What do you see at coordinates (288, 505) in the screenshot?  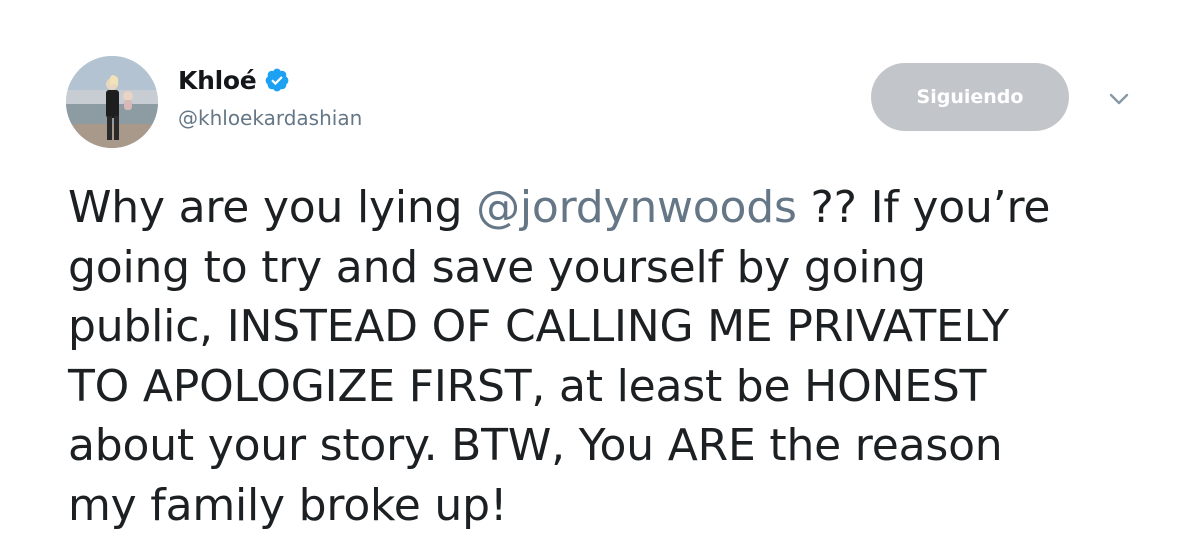 I see `tweet-text-line: my family broke up!` at bounding box center [288, 505].